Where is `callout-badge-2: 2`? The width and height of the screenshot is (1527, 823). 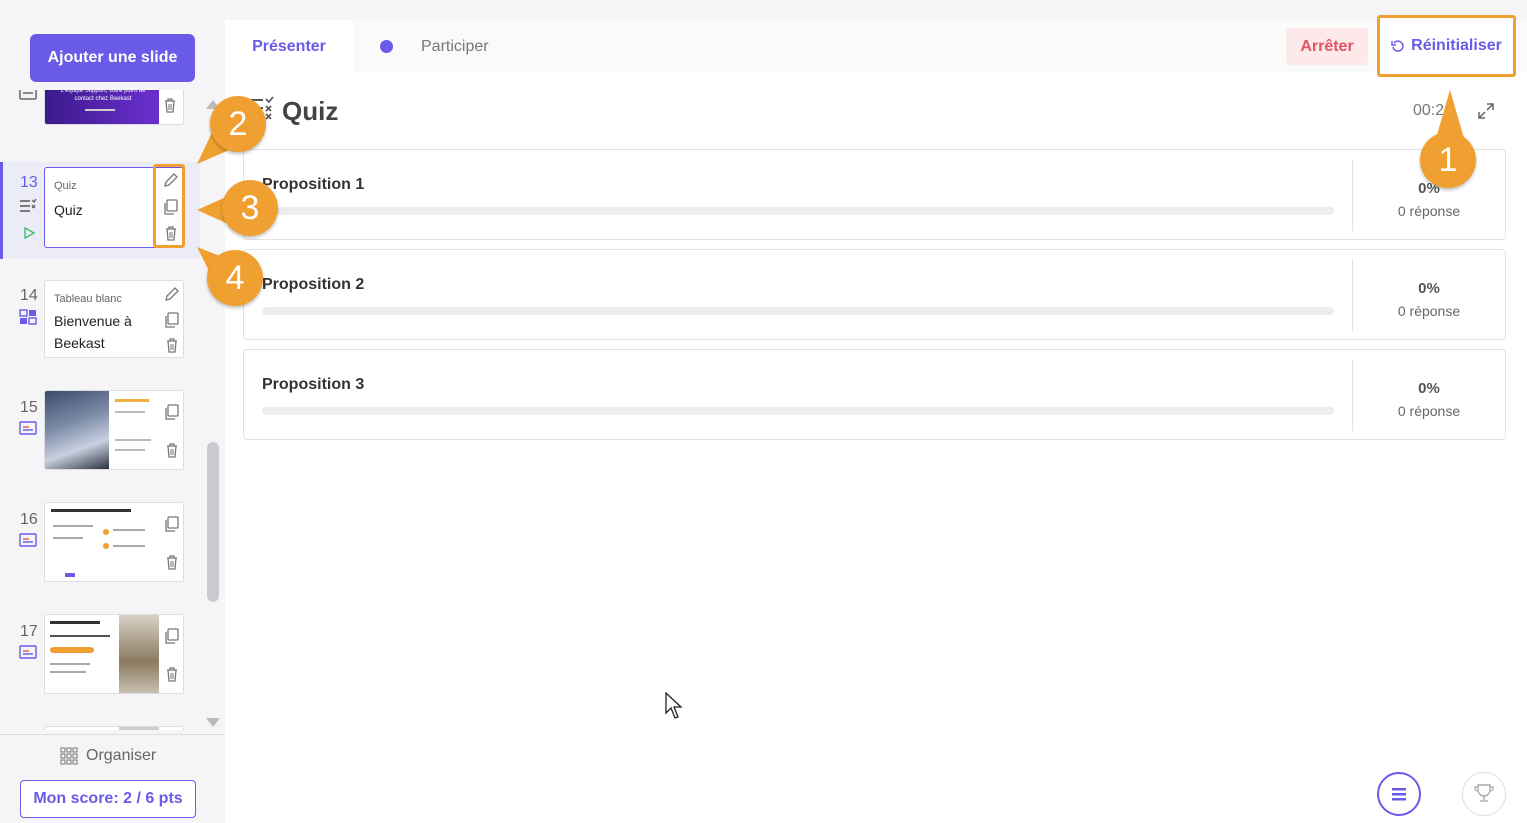
callout-badge-2: 2 is located at coordinates (238, 124).